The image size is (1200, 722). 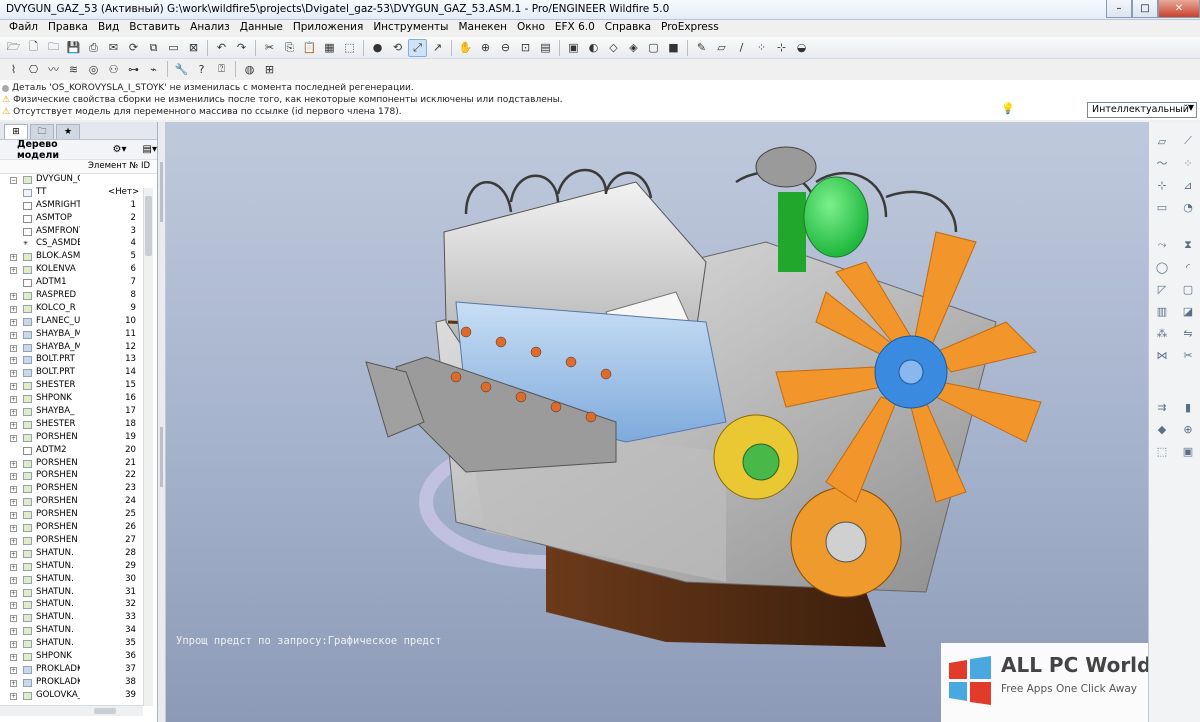 I want to click on sketch-curve-icon: 〜, so click(x=1162, y=163).